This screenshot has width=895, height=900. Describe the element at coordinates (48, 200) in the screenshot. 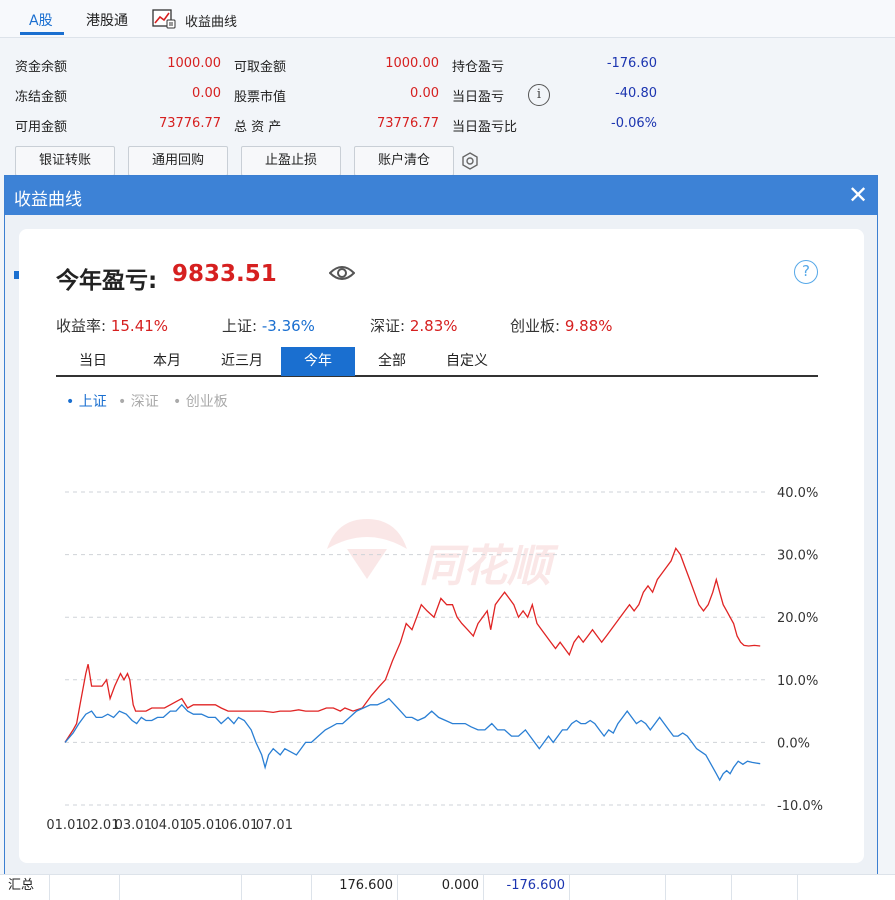

I see `dialog-title: 收益曲线` at that location.